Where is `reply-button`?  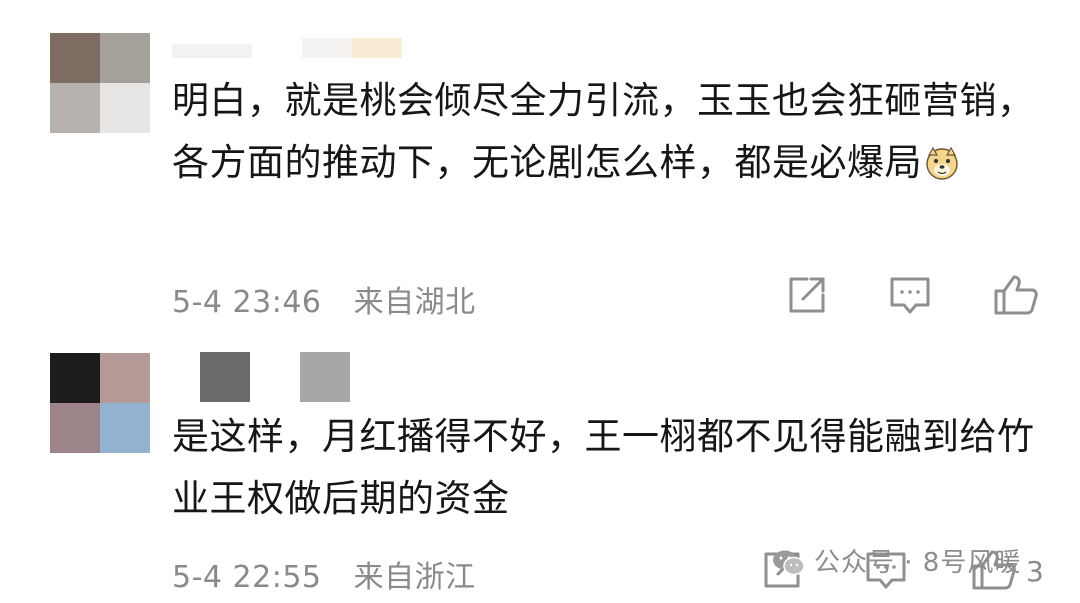
reply-button is located at coordinates (910, 295).